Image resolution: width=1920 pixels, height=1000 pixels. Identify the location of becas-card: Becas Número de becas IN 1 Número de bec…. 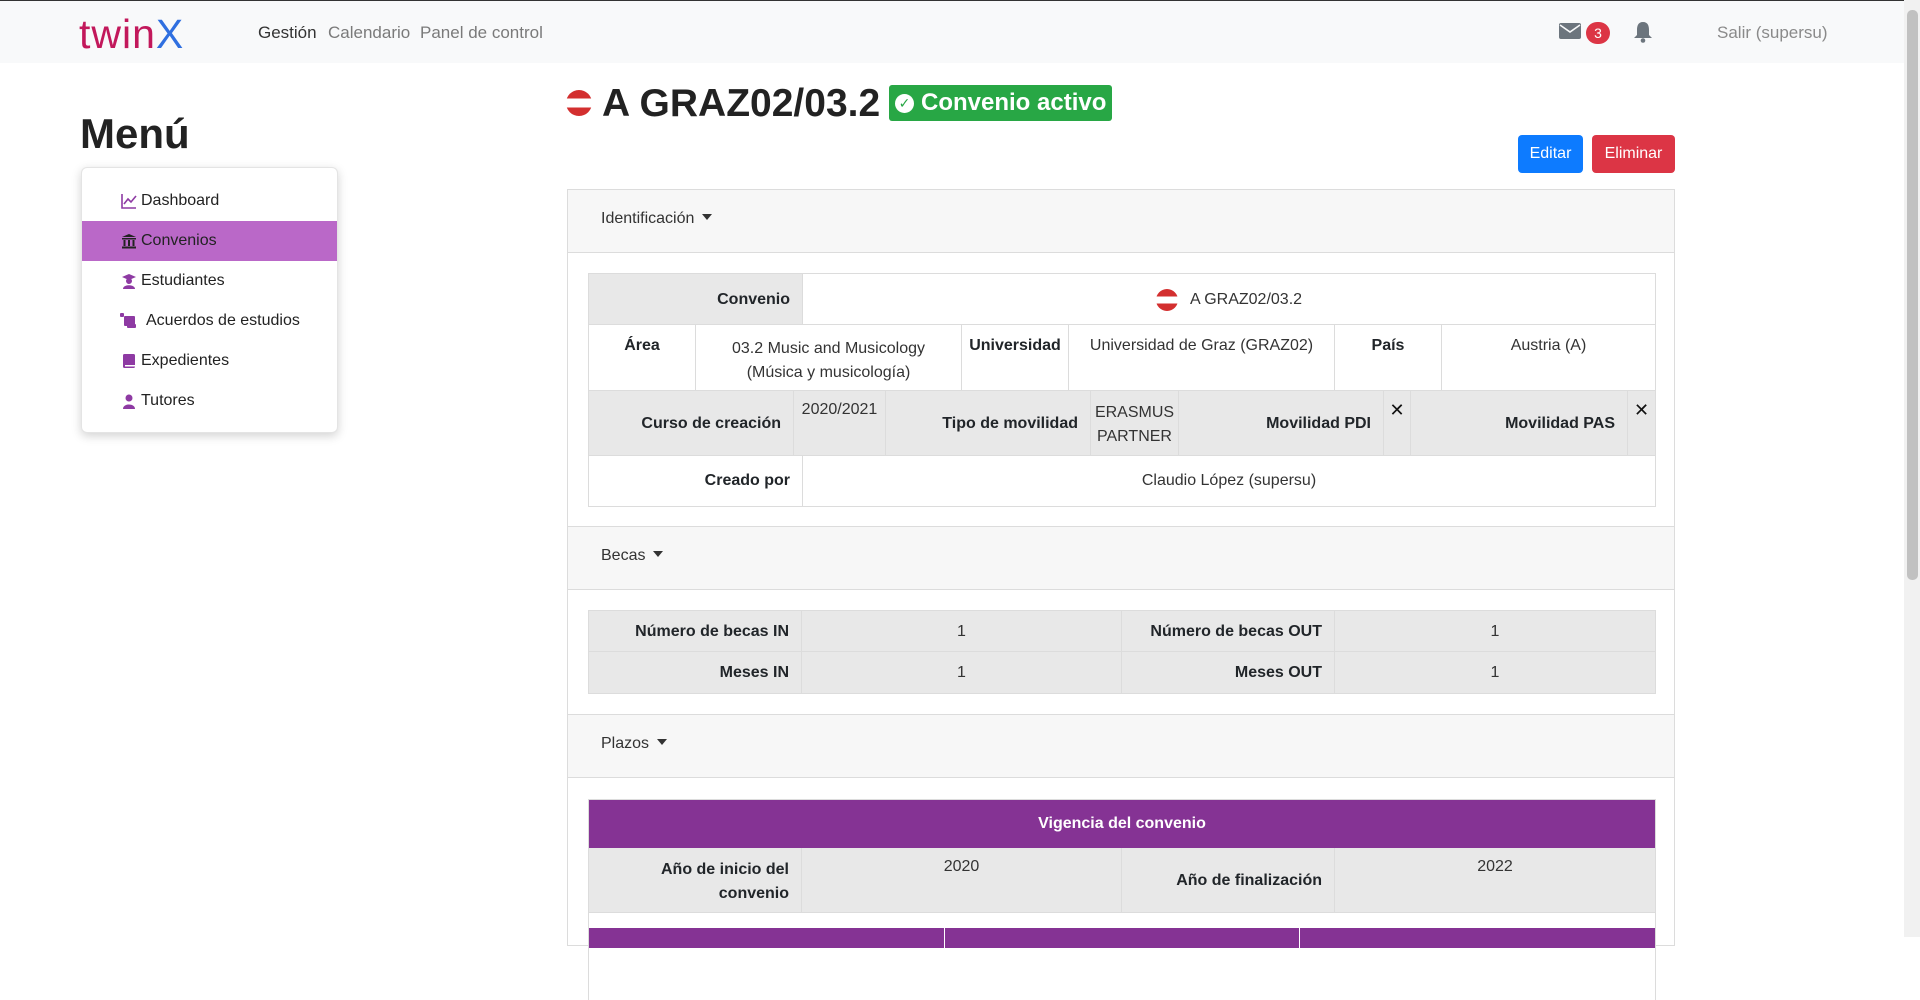
(1121, 620).